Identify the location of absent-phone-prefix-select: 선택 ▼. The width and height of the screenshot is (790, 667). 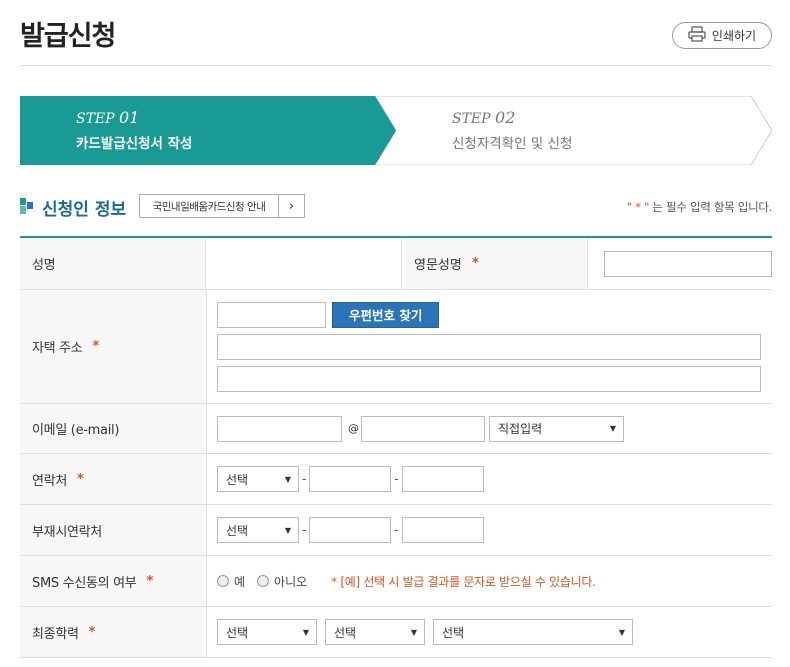
(258, 530).